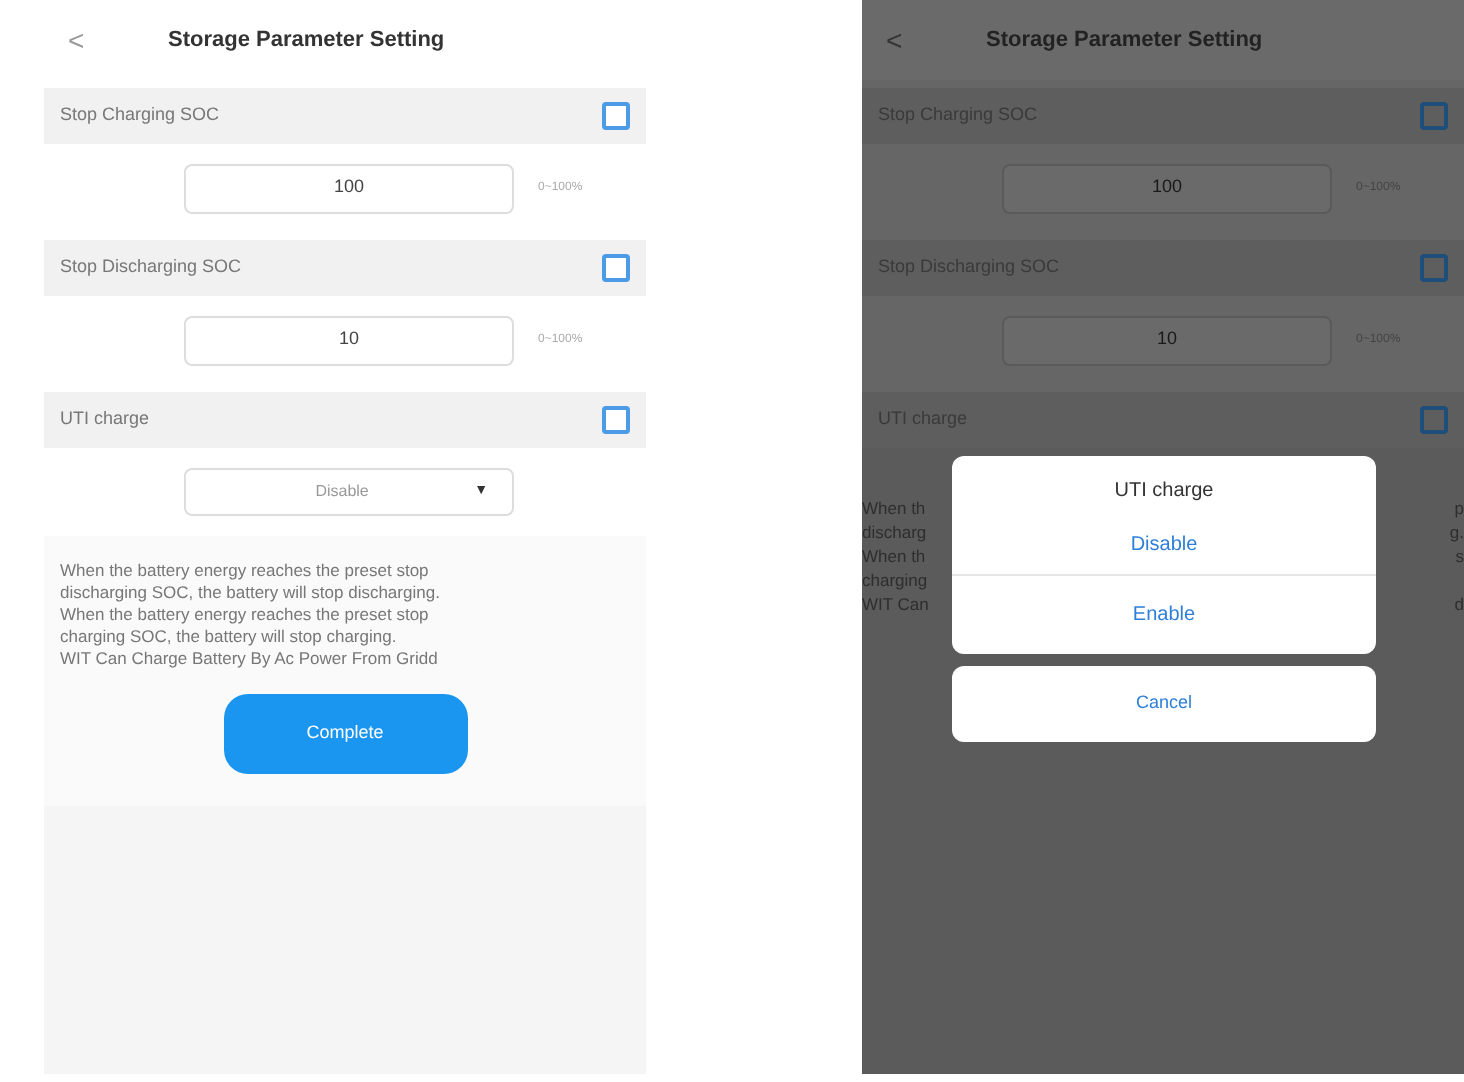 The width and height of the screenshot is (1464, 1082). Describe the element at coordinates (1164, 614) in the screenshot. I see `action-option: Enable` at that location.